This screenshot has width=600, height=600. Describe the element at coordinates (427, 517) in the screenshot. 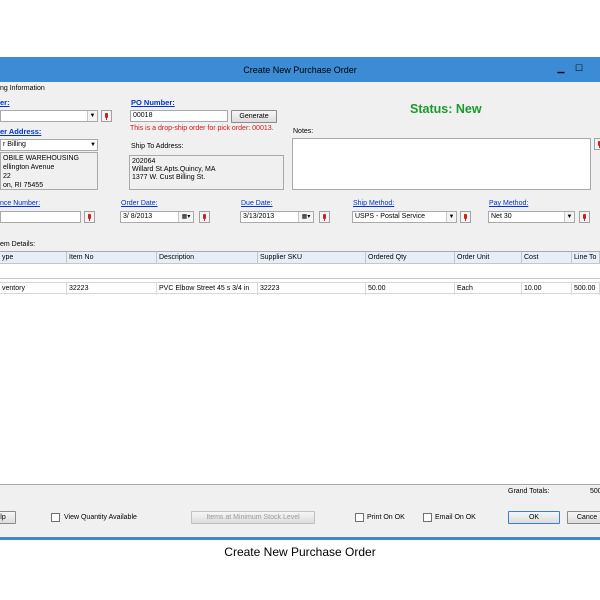

I see `email-on-ok-checkbox` at that location.